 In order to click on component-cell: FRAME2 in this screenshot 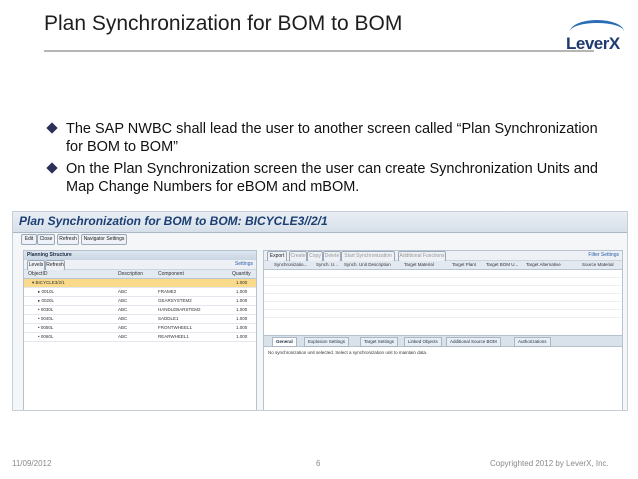, I will do `click(167, 291)`.